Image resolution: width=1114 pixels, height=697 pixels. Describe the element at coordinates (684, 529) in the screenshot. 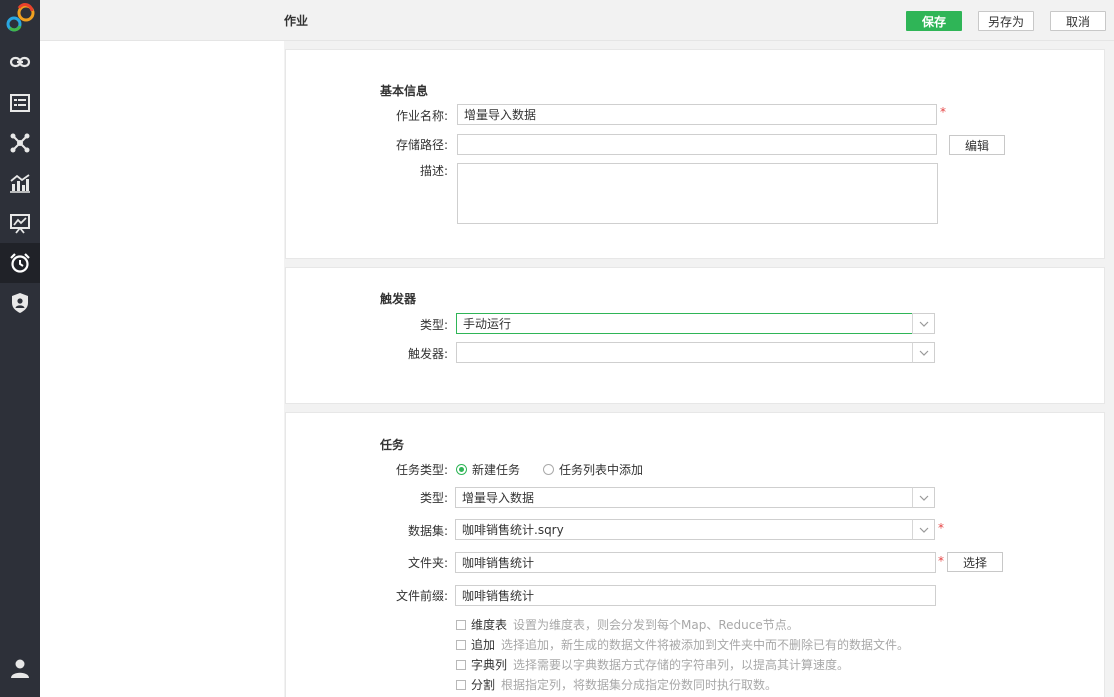

I see `dataset-select: 咖啡销售统计.sqry` at that location.